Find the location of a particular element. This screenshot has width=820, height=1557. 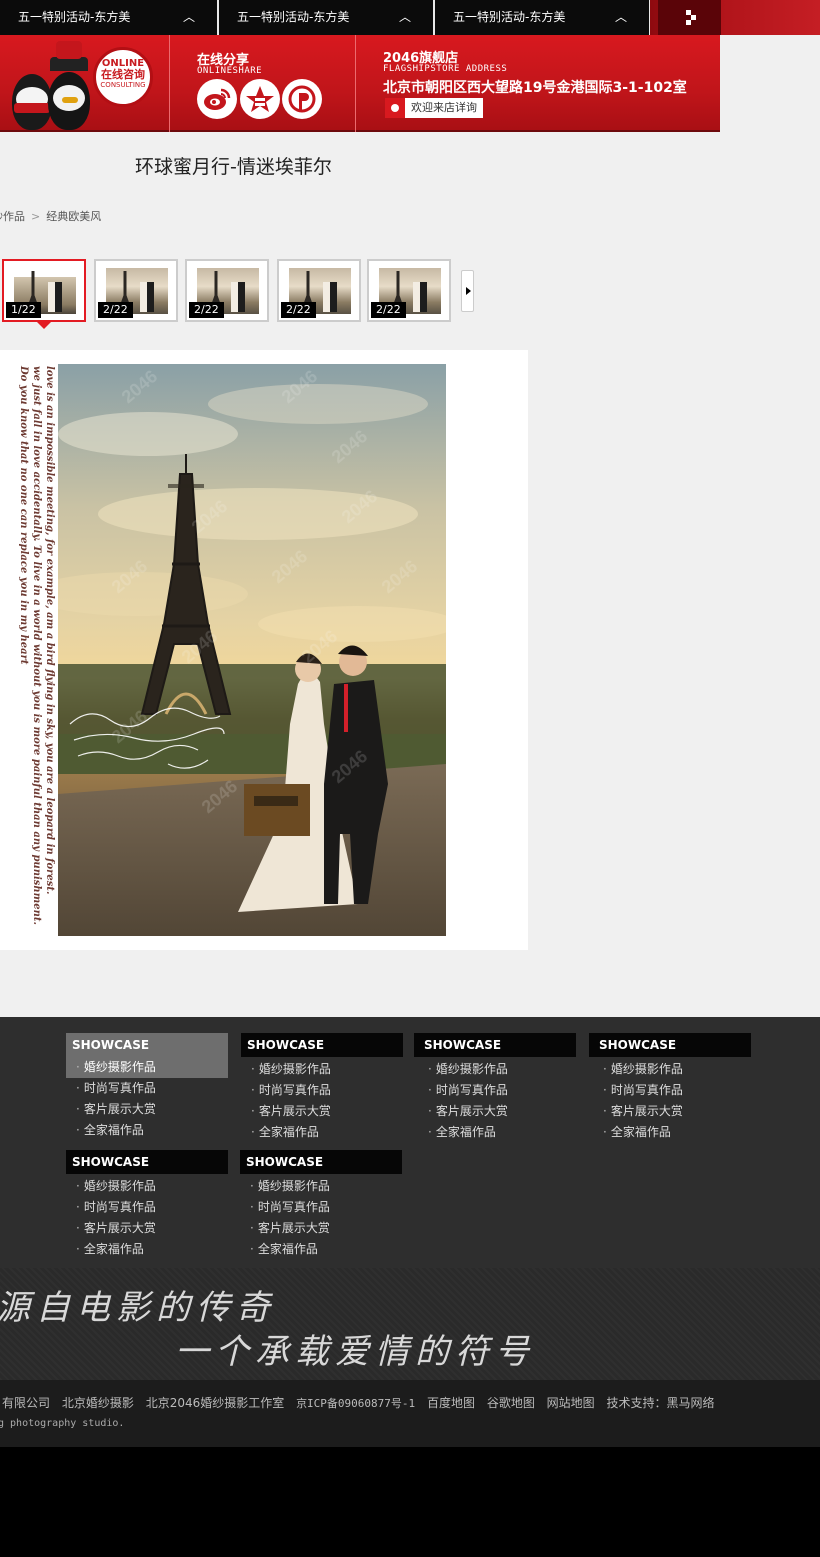

store-subtitle: FLAGSHIPSTORE ADDRESS is located at coordinates (445, 69).